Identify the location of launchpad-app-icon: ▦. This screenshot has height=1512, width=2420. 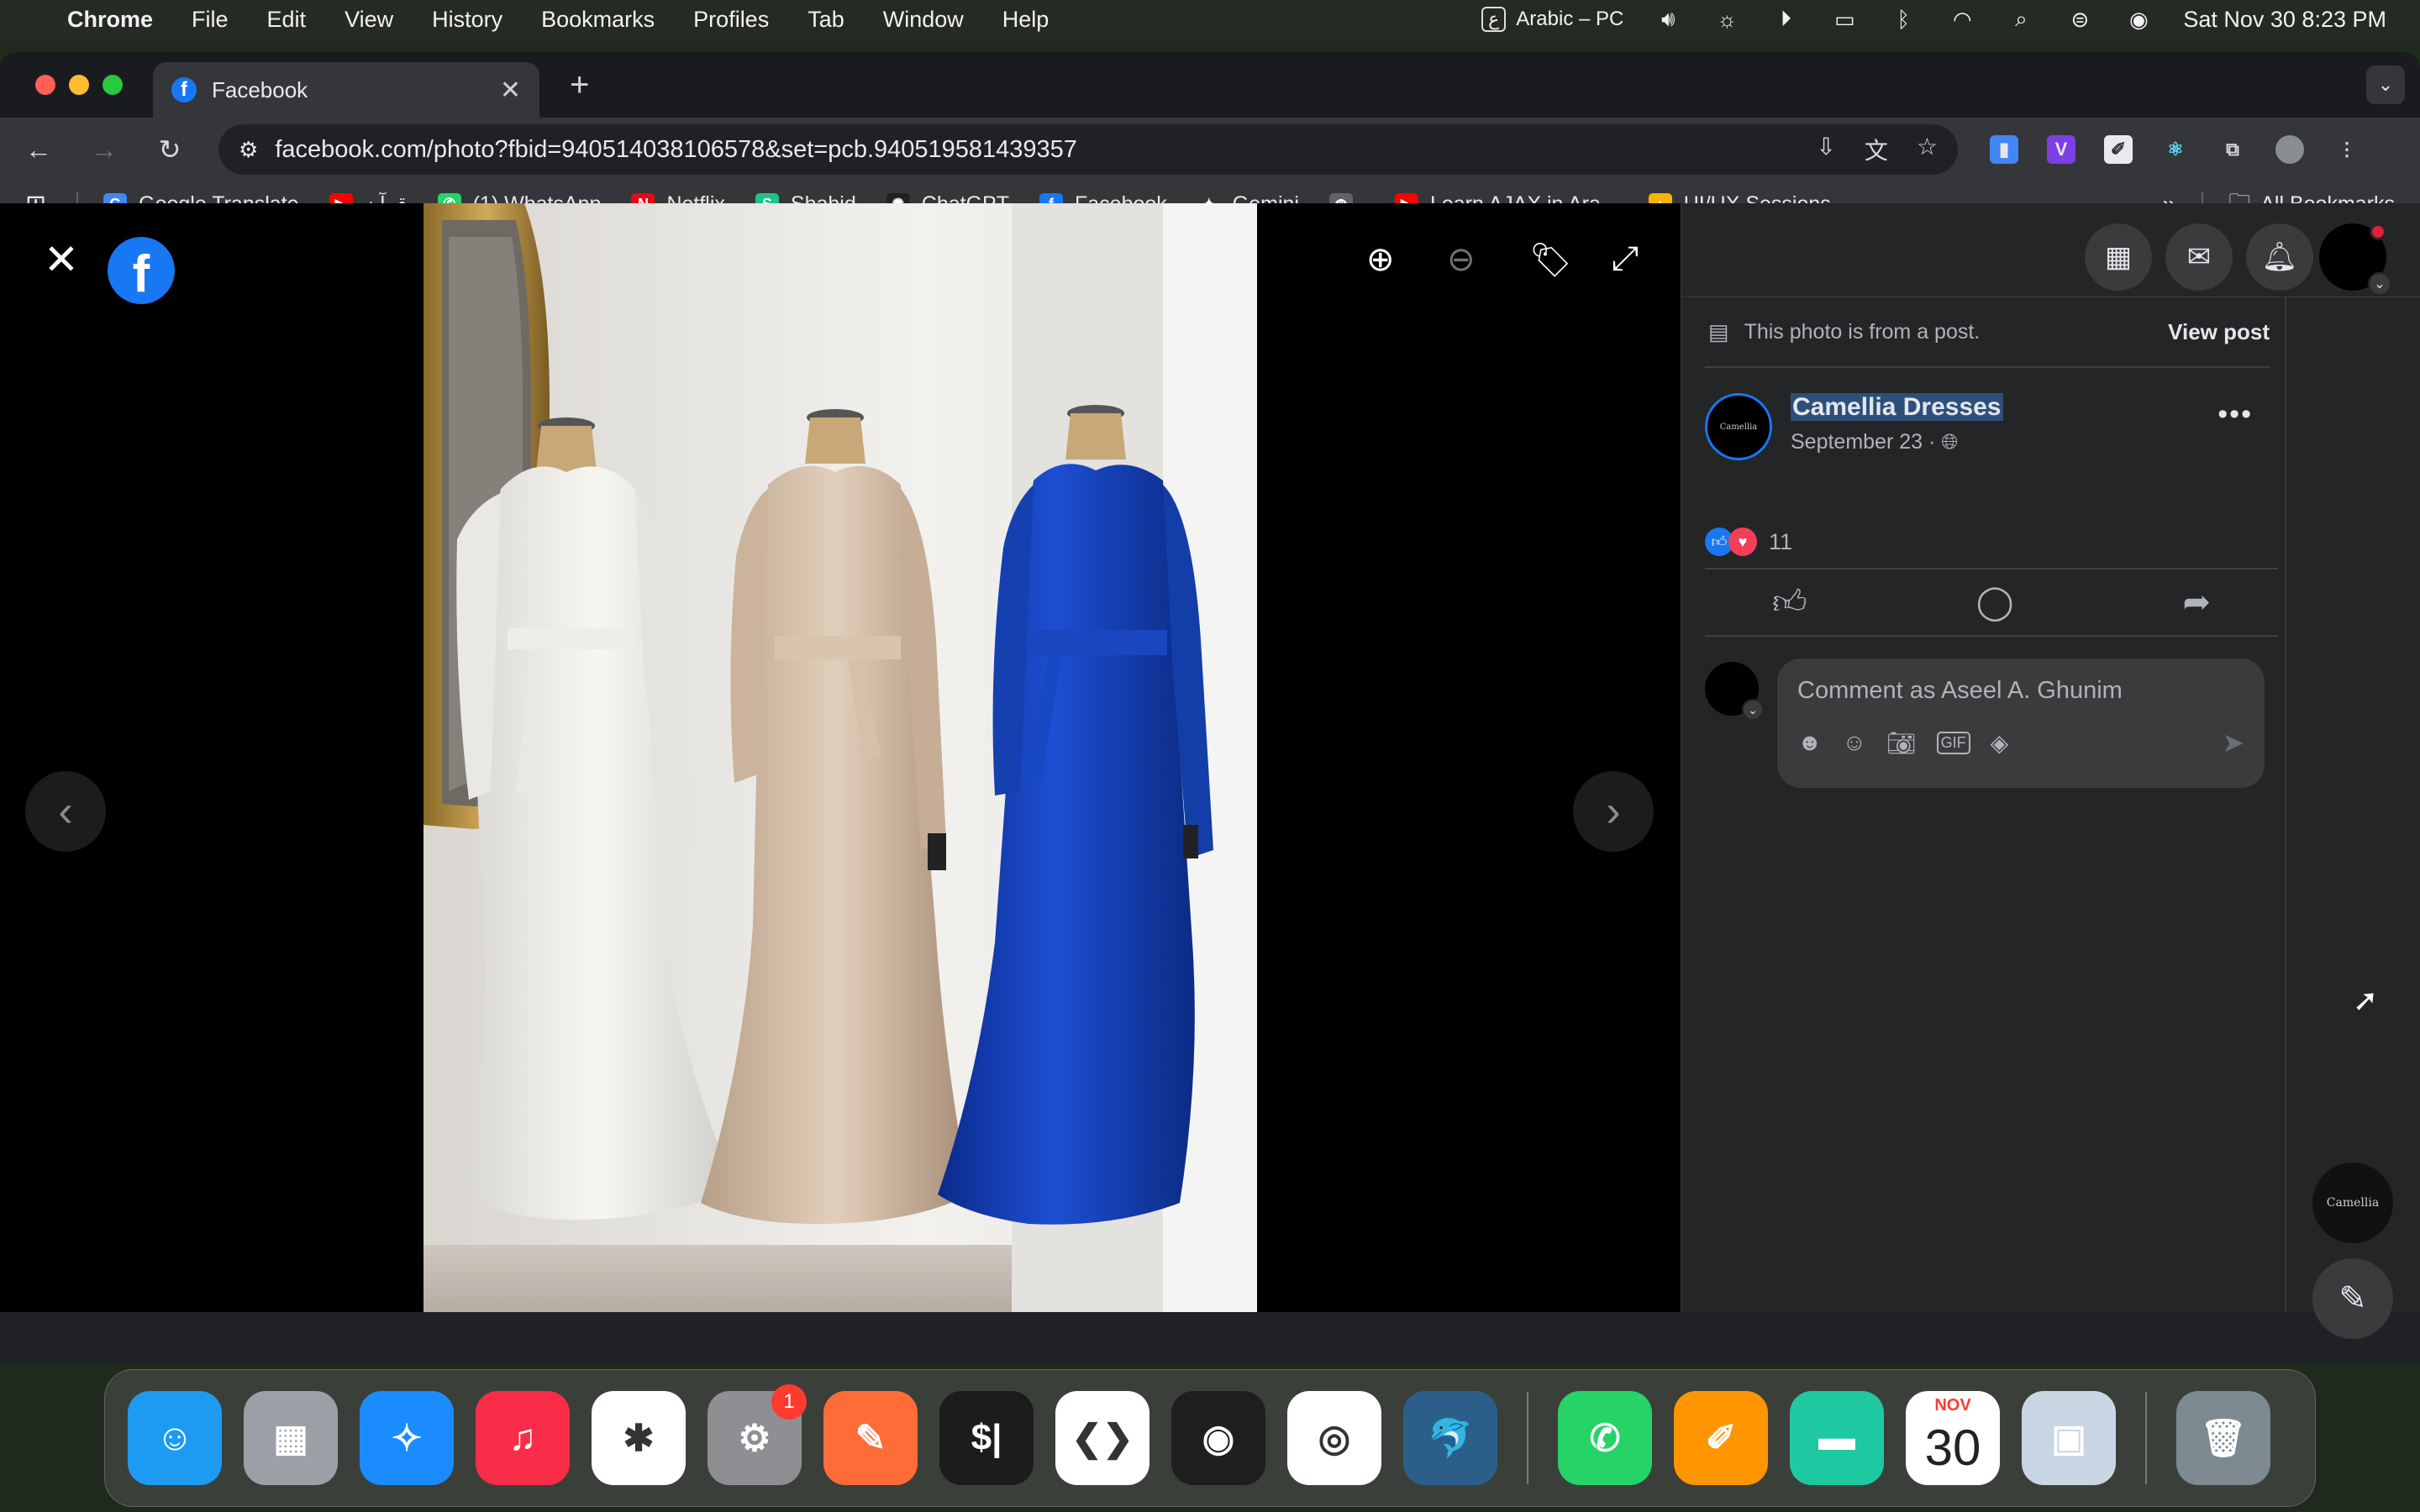
(291, 1438).